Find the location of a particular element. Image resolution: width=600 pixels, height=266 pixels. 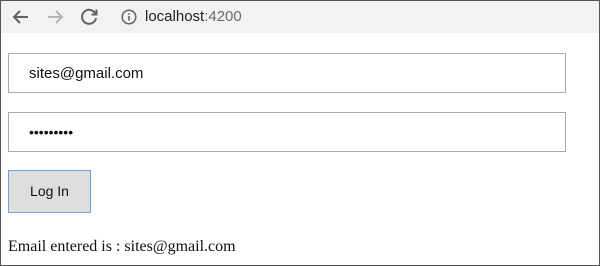

back-button is located at coordinates (21, 17).